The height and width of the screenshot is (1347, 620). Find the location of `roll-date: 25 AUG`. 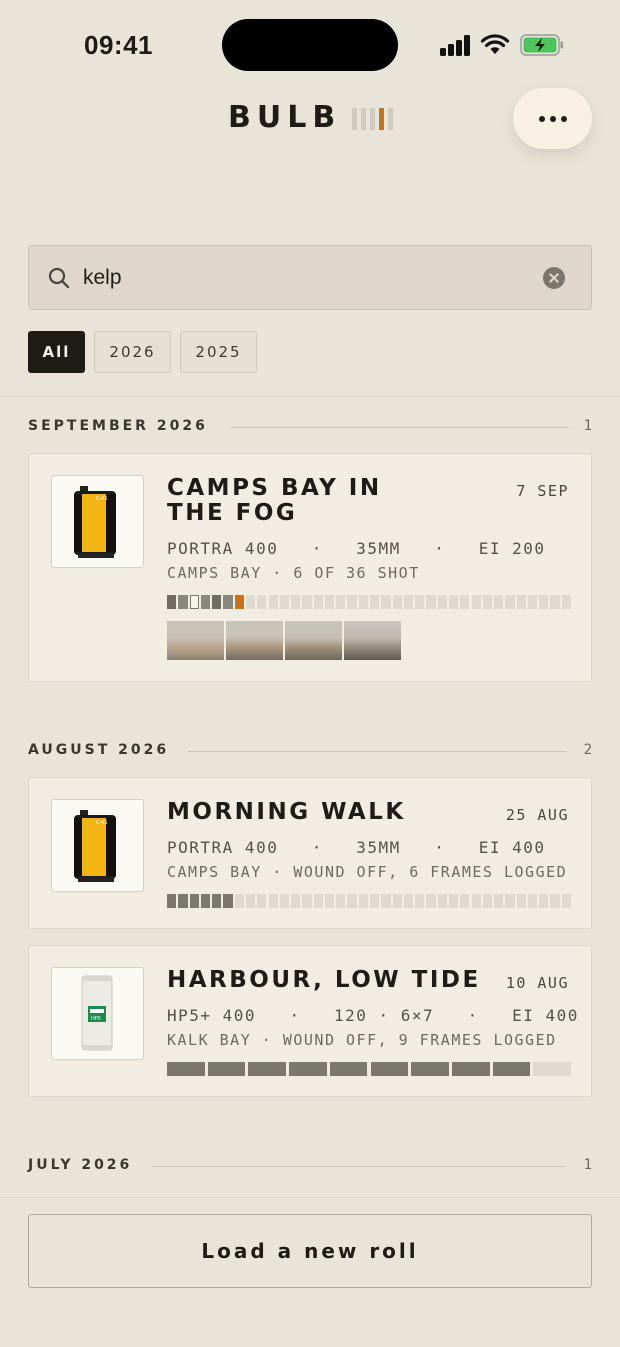

roll-date: 25 AUG is located at coordinates (537, 815).